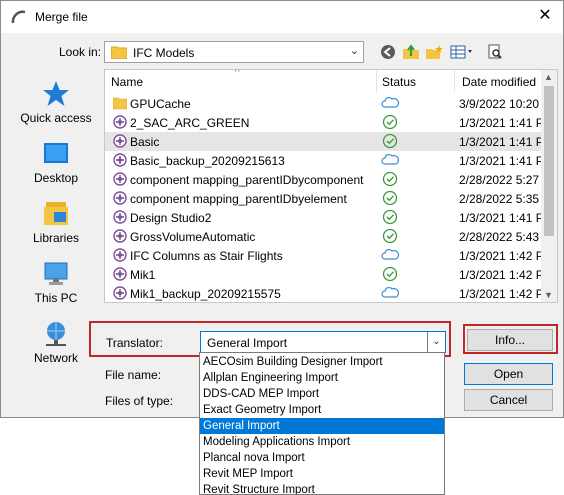 This screenshot has width=564, height=495. Describe the element at coordinates (322, 458) in the screenshot. I see `translator-option: Plancal nova Import` at that location.